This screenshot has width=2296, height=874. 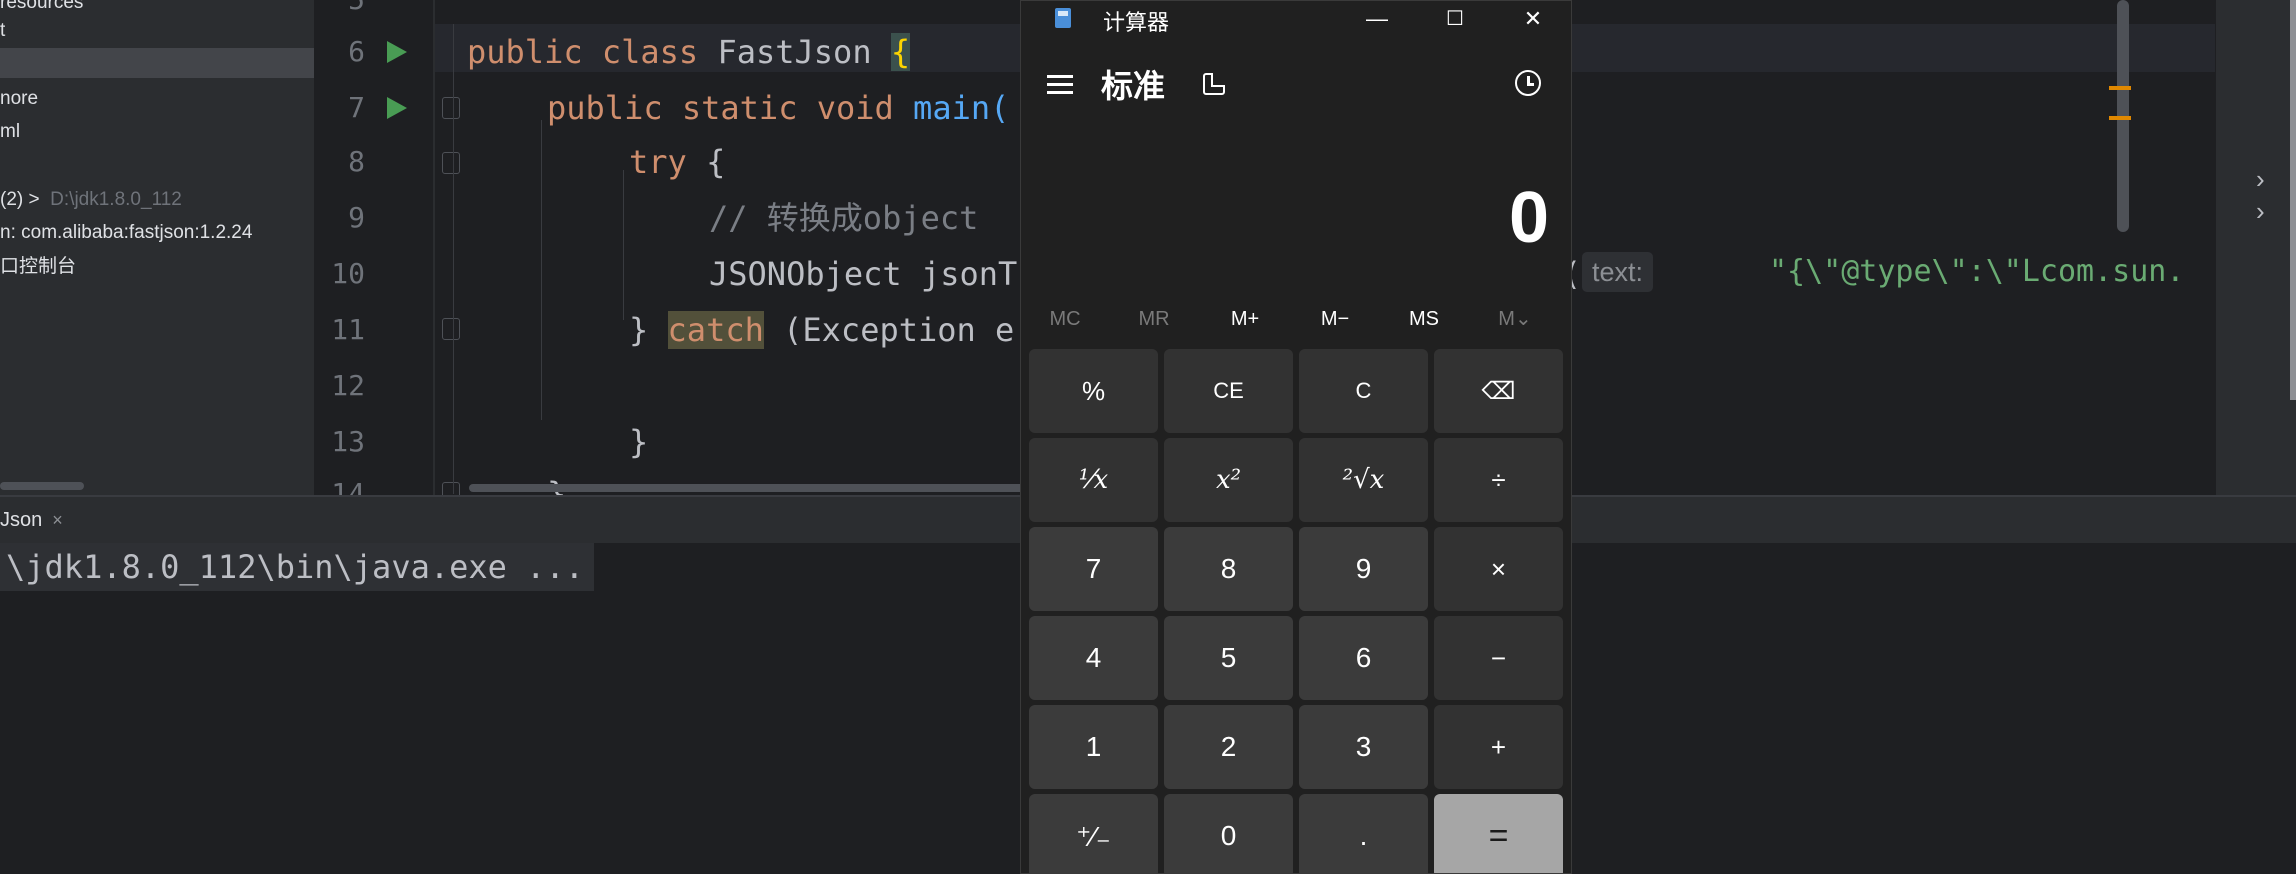 I want to click on calculator-header: 标准, so click(x=1296, y=87).